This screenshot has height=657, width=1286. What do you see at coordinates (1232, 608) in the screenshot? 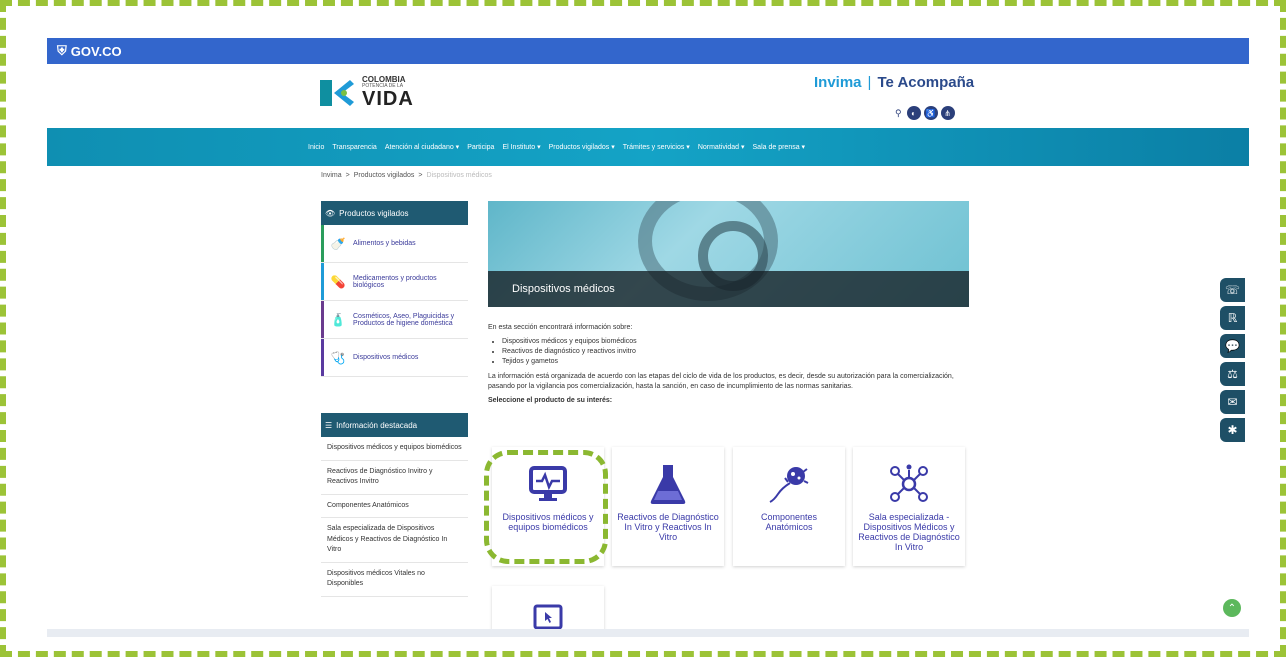
I see `scroll-top-button: ⌃` at bounding box center [1232, 608].